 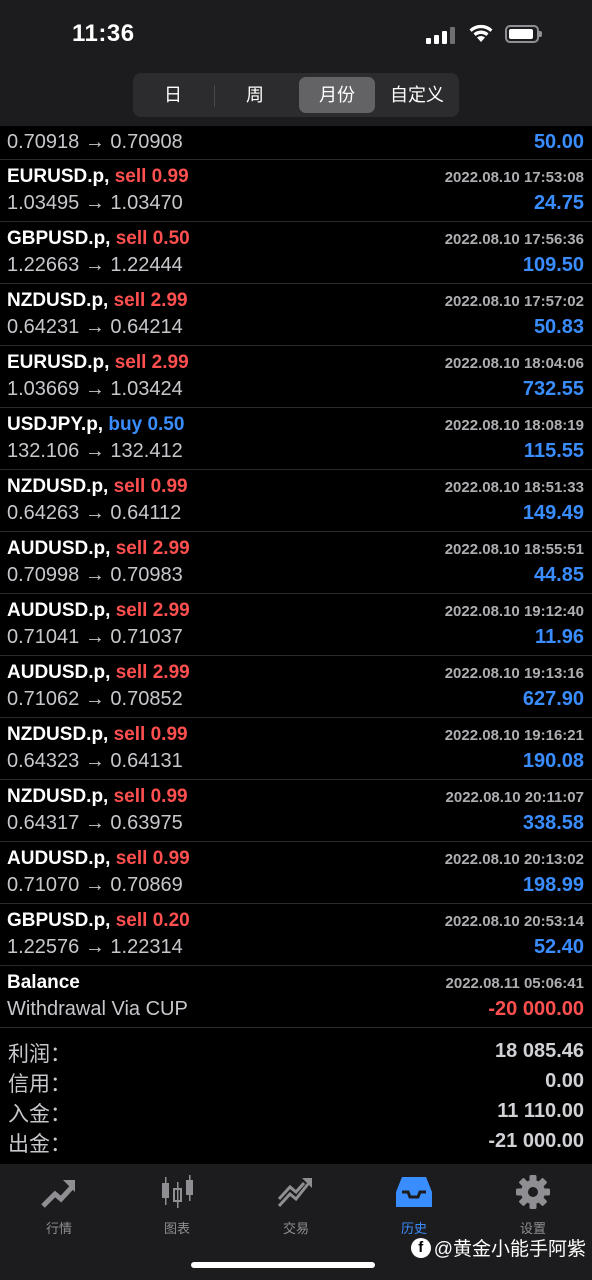 I want to click on profit-value: 198.99, so click(x=553, y=885).